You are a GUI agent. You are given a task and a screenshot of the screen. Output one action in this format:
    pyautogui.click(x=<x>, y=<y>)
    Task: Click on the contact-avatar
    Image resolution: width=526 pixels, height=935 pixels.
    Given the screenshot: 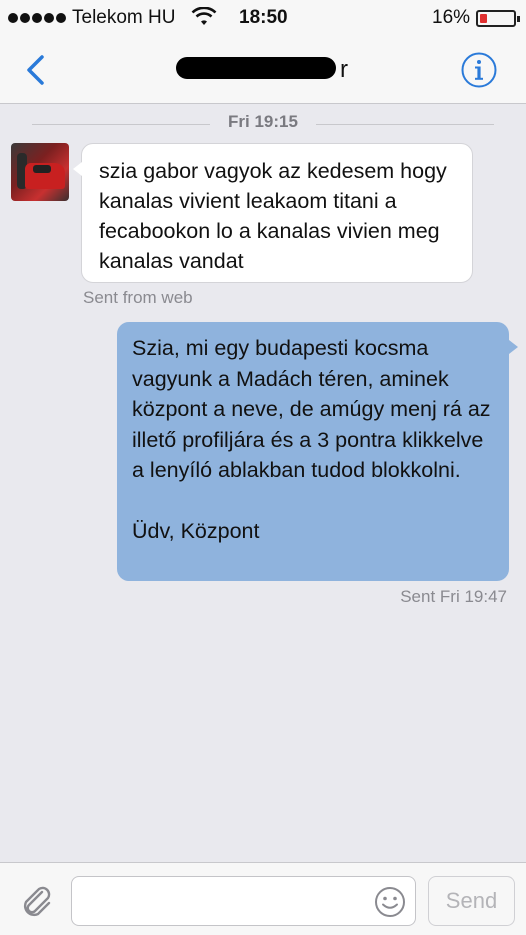 What is the action you would take?
    pyautogui.click(x=40, y=172)
    